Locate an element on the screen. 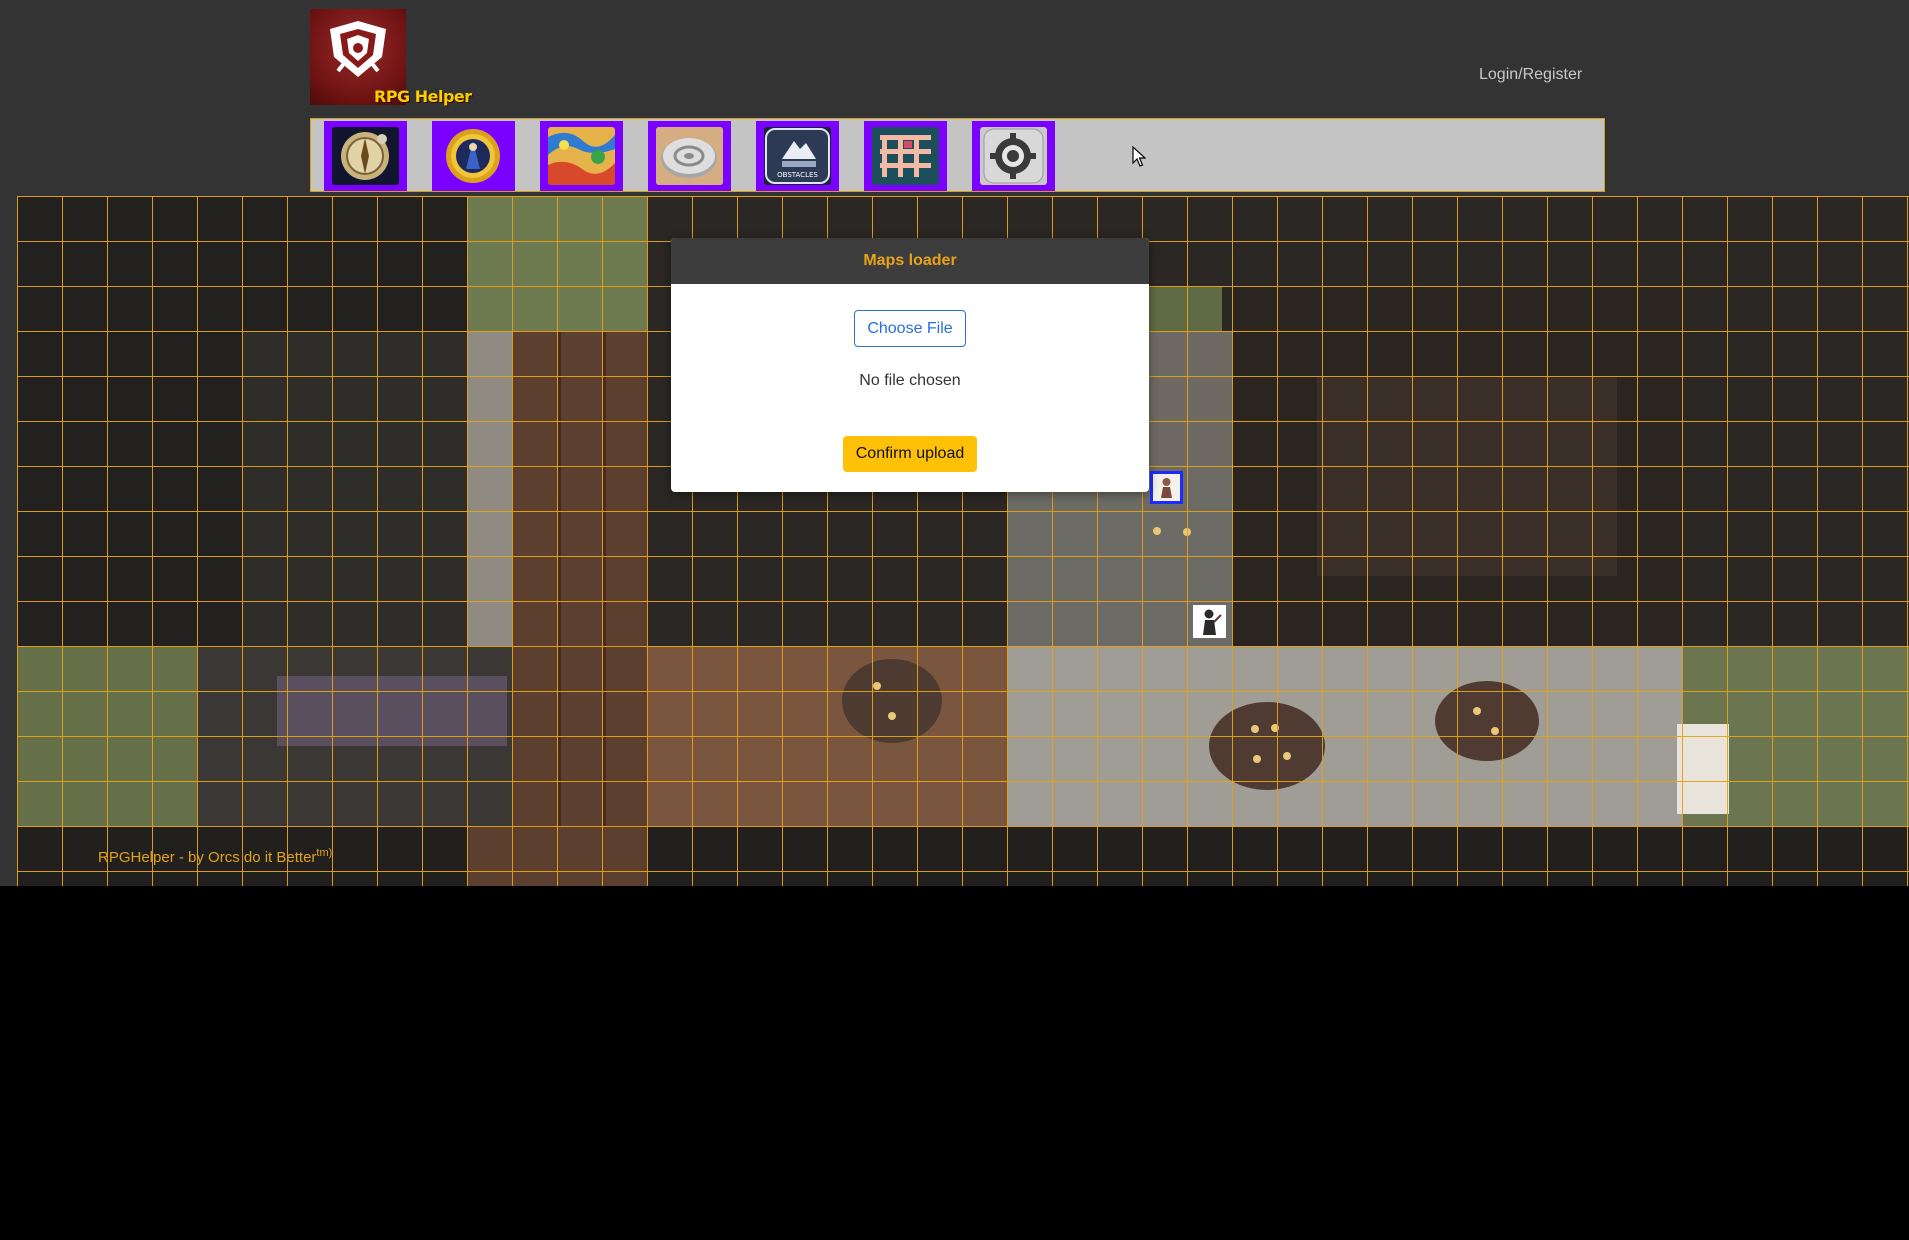 This screenshot has height=1240, width=1909. wizard-coin-icon is located at coordinates (473, 156).